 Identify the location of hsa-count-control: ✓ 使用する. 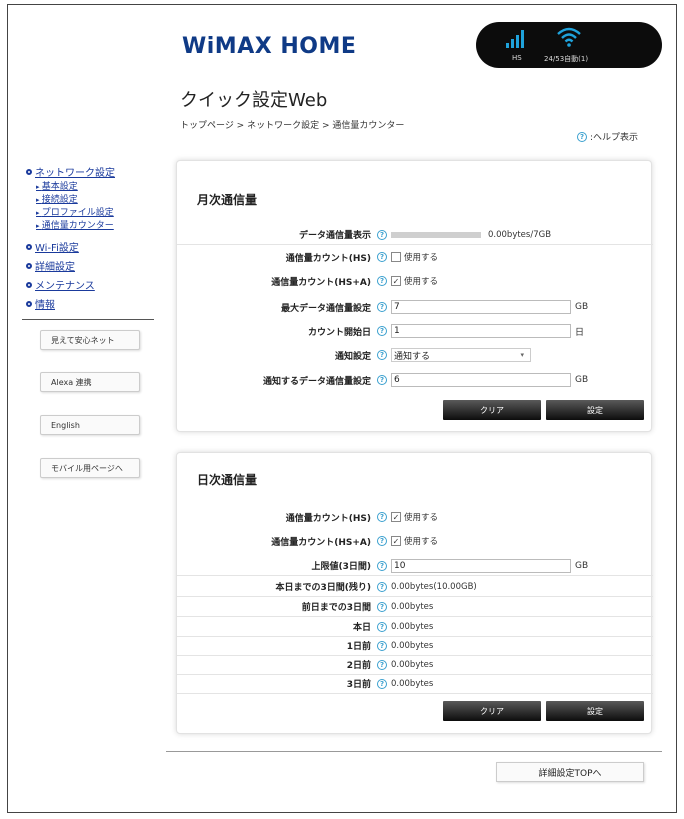
(414, 281).